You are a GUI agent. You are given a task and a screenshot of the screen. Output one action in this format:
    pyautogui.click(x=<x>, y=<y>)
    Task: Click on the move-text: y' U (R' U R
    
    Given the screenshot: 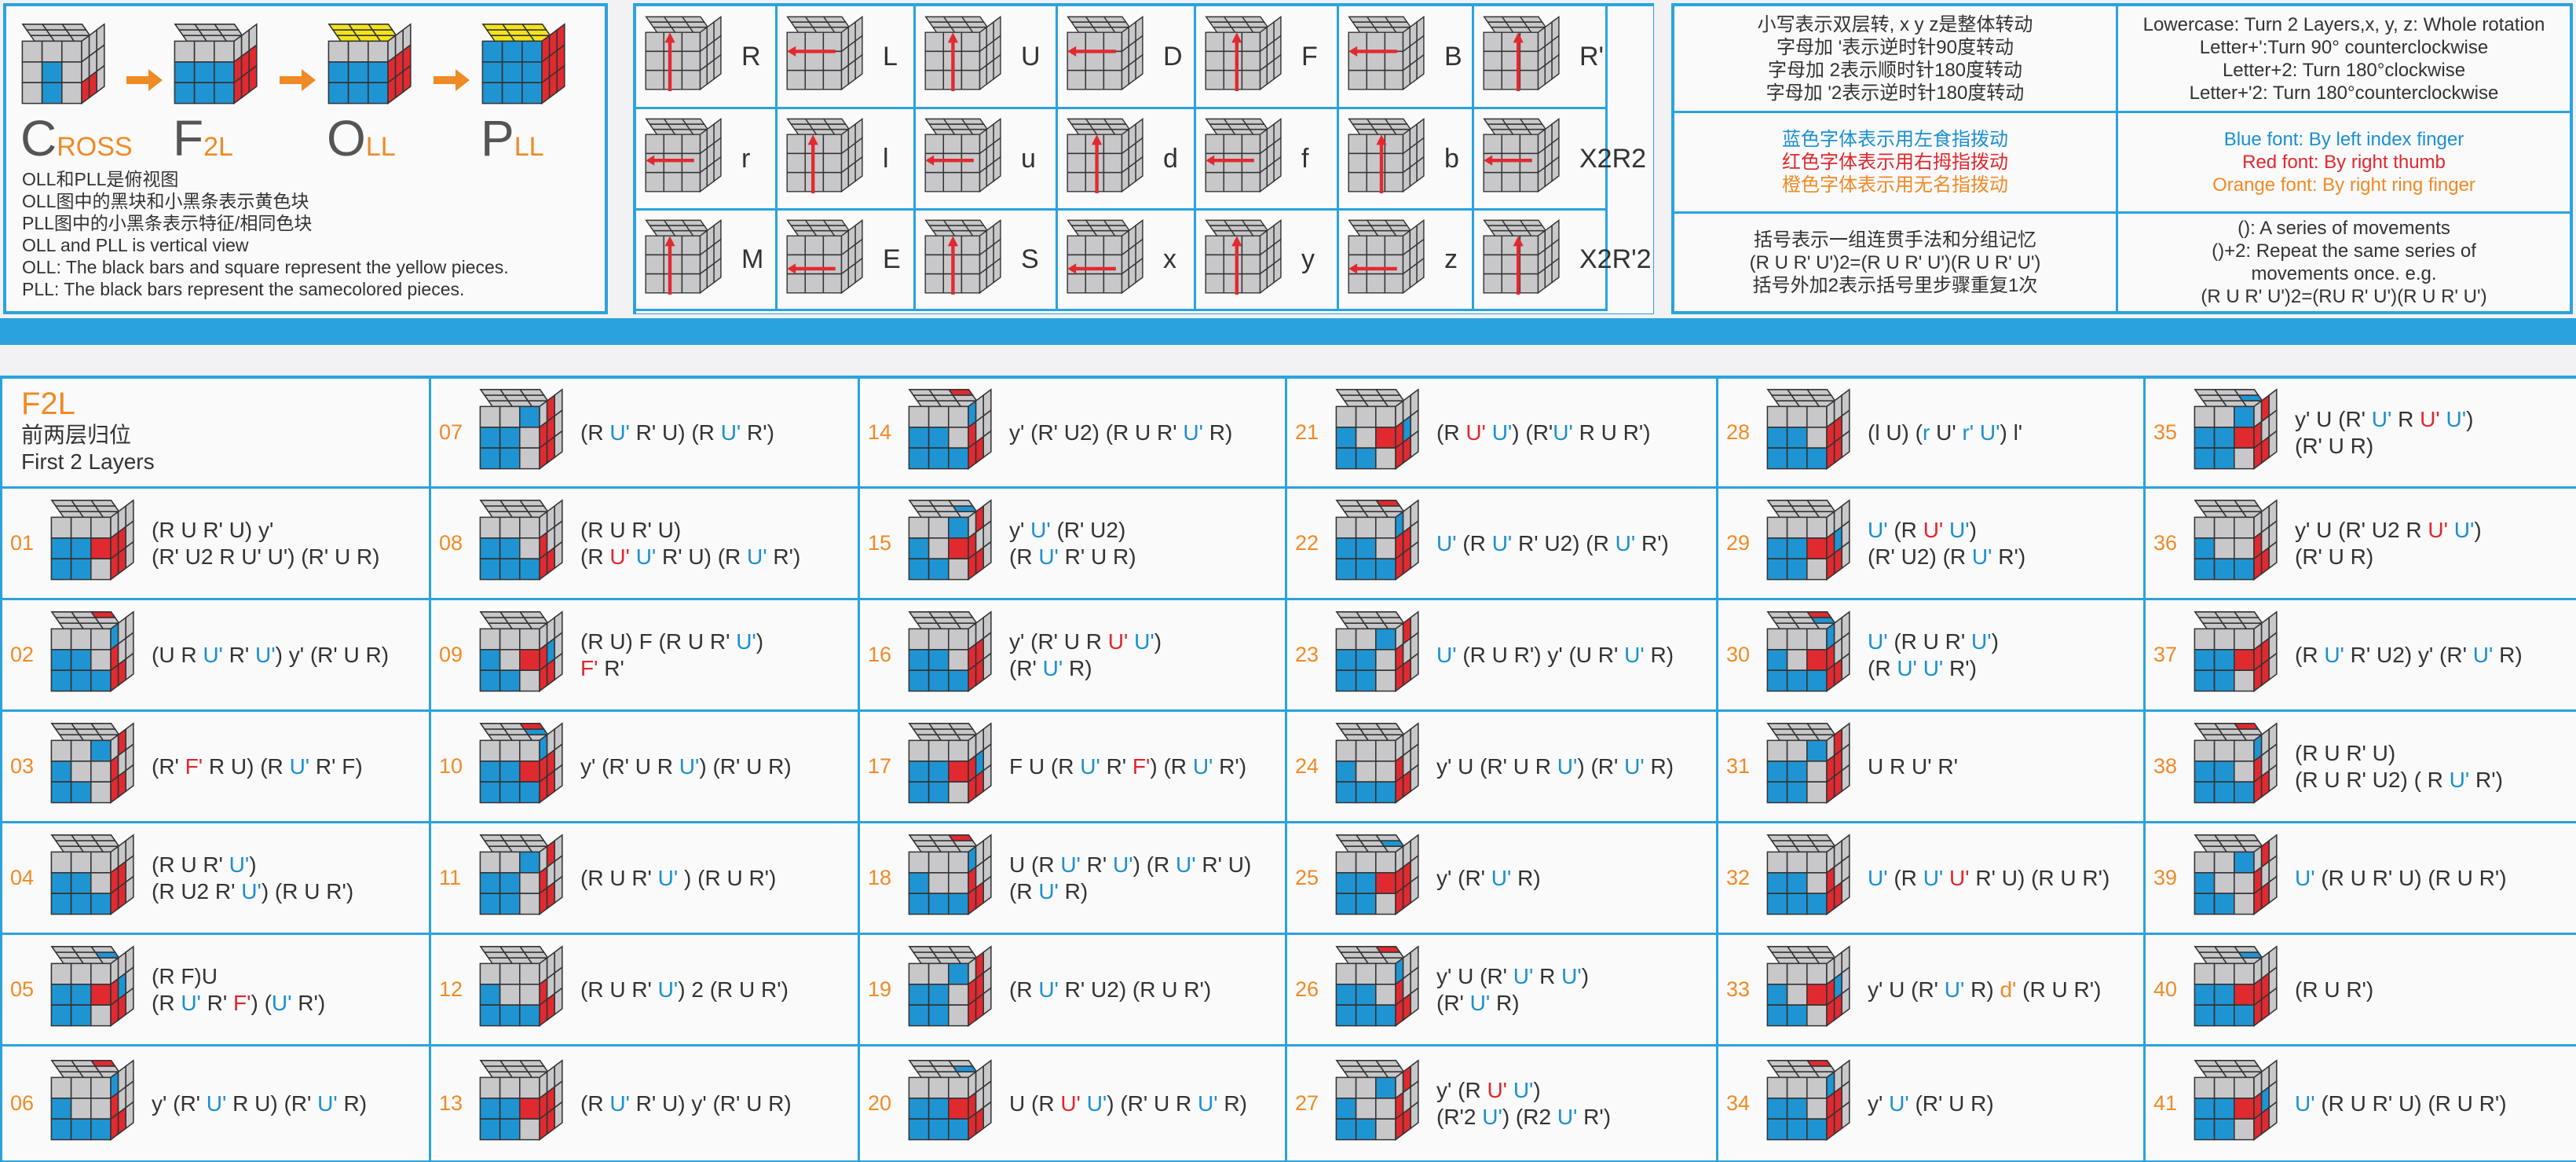 What is the action you would take?
    pyautogui.click(x=1497, y=766)
    